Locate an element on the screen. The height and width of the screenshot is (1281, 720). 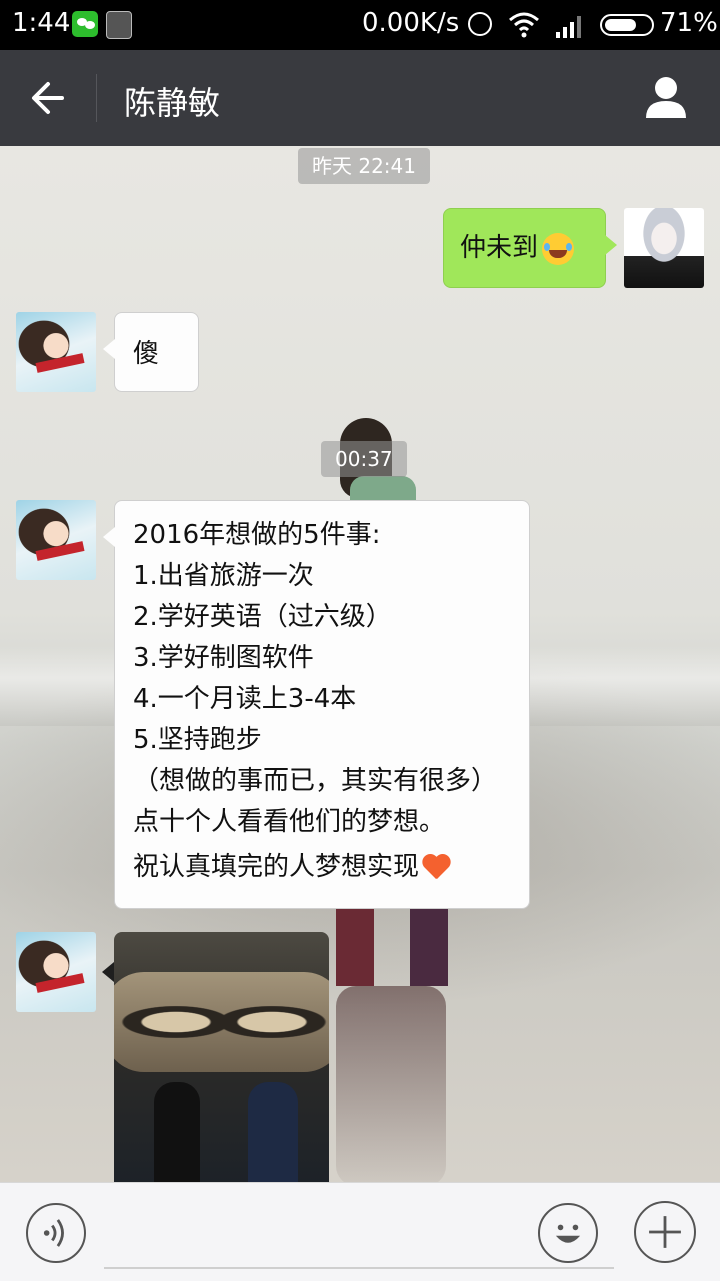
battery-icon is located at coordinates (627, 25).